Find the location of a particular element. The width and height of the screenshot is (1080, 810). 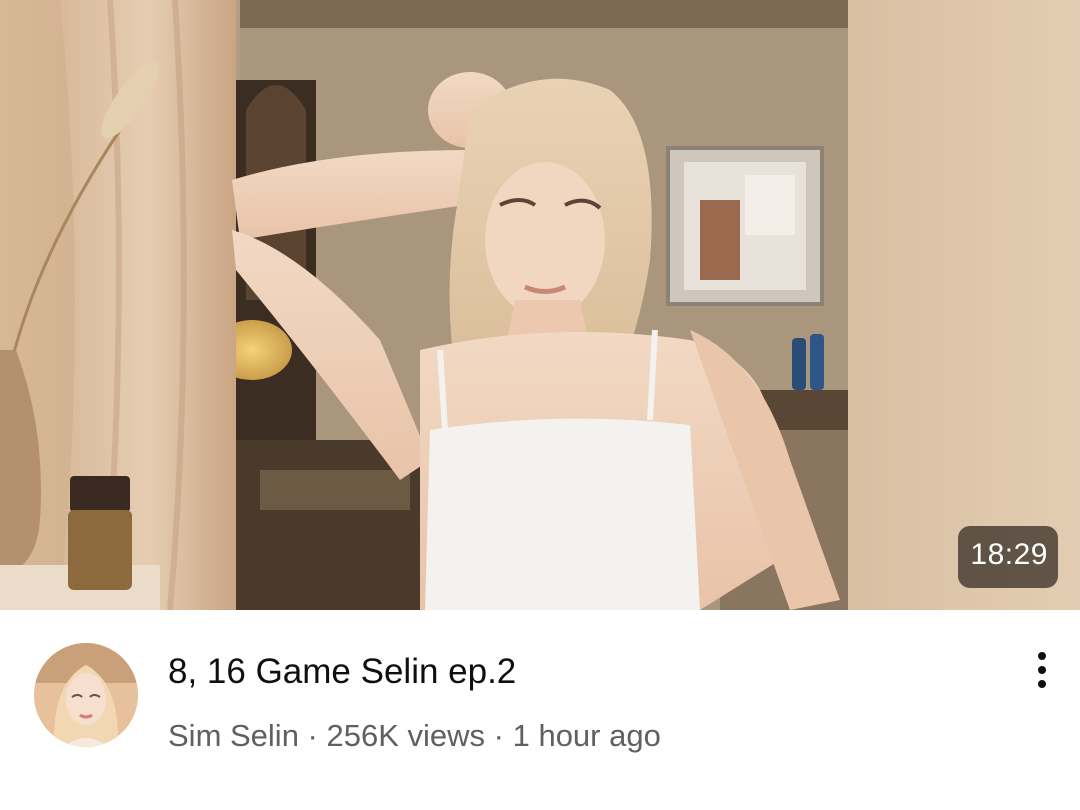

video-title: 8, 16 Game Selin ep.2 is located at coordinates (342, 672).